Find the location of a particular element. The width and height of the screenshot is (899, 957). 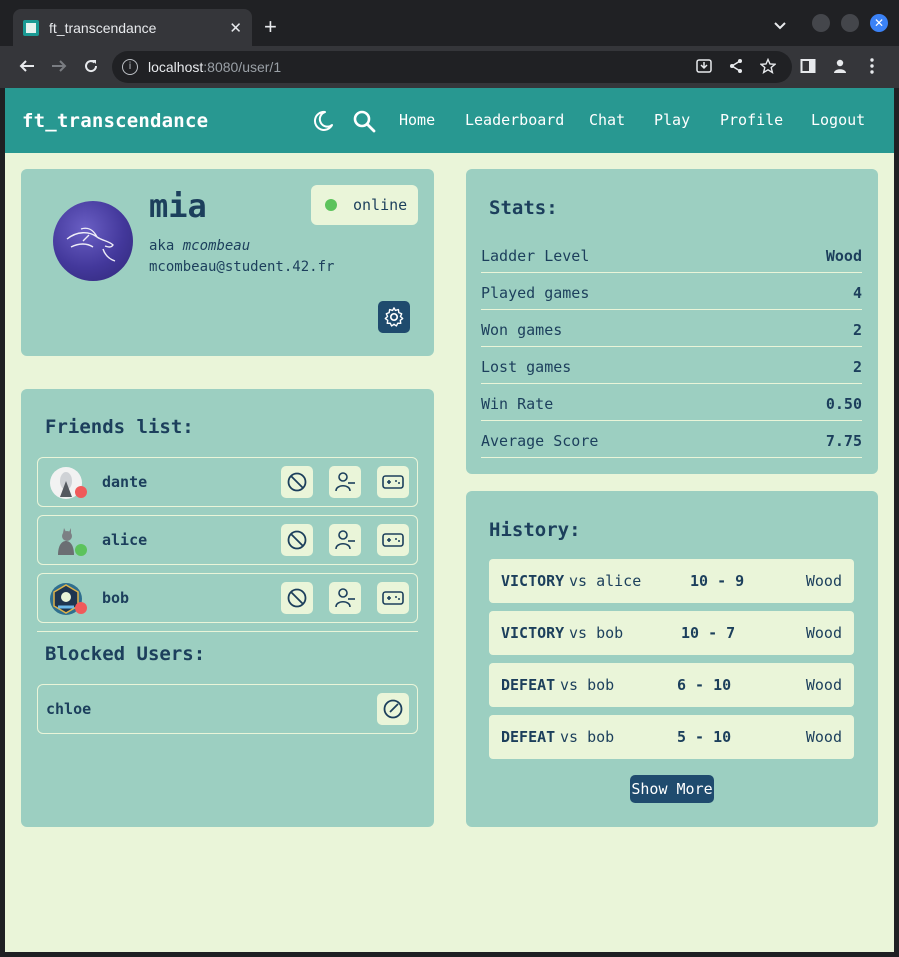

side-panel-icon is located at coordinates (808, 66).